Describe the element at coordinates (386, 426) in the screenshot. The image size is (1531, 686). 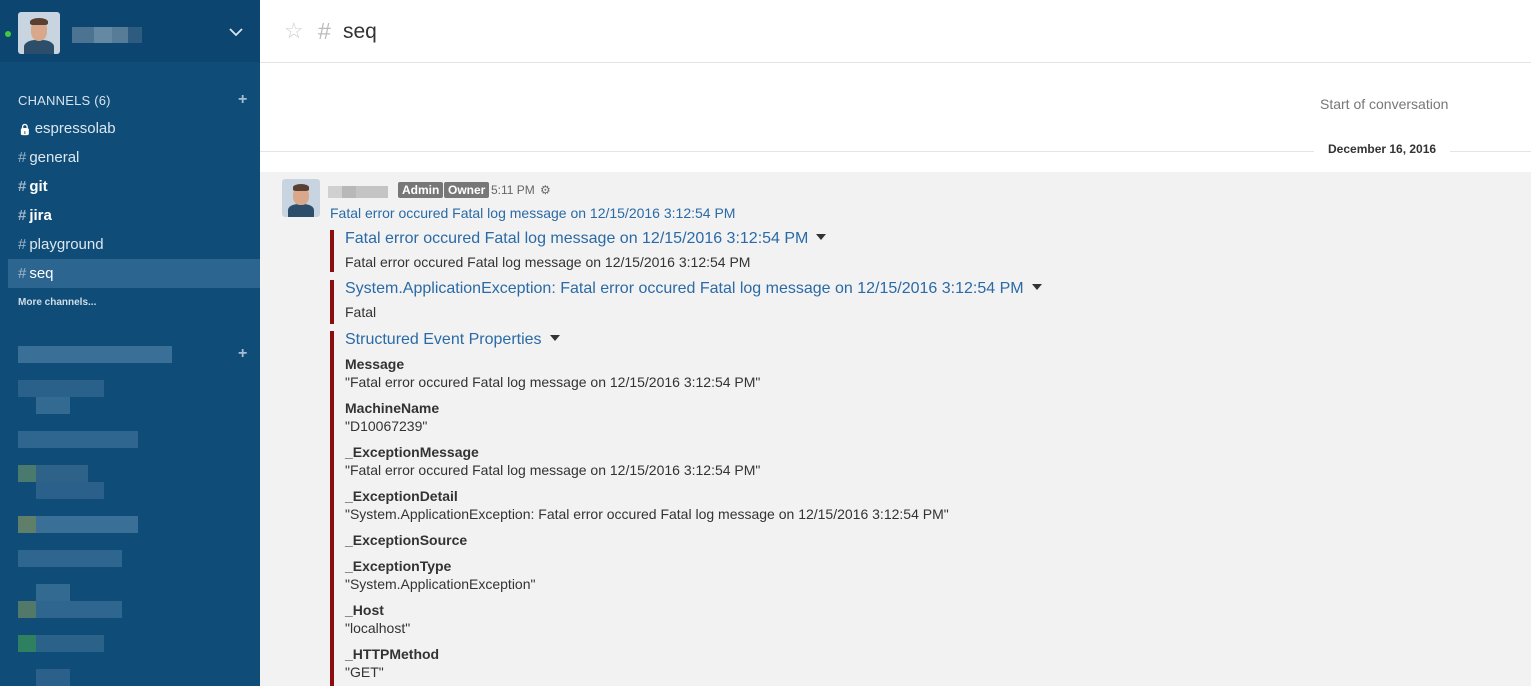
I see `property-value: "D10067239"` at that location.